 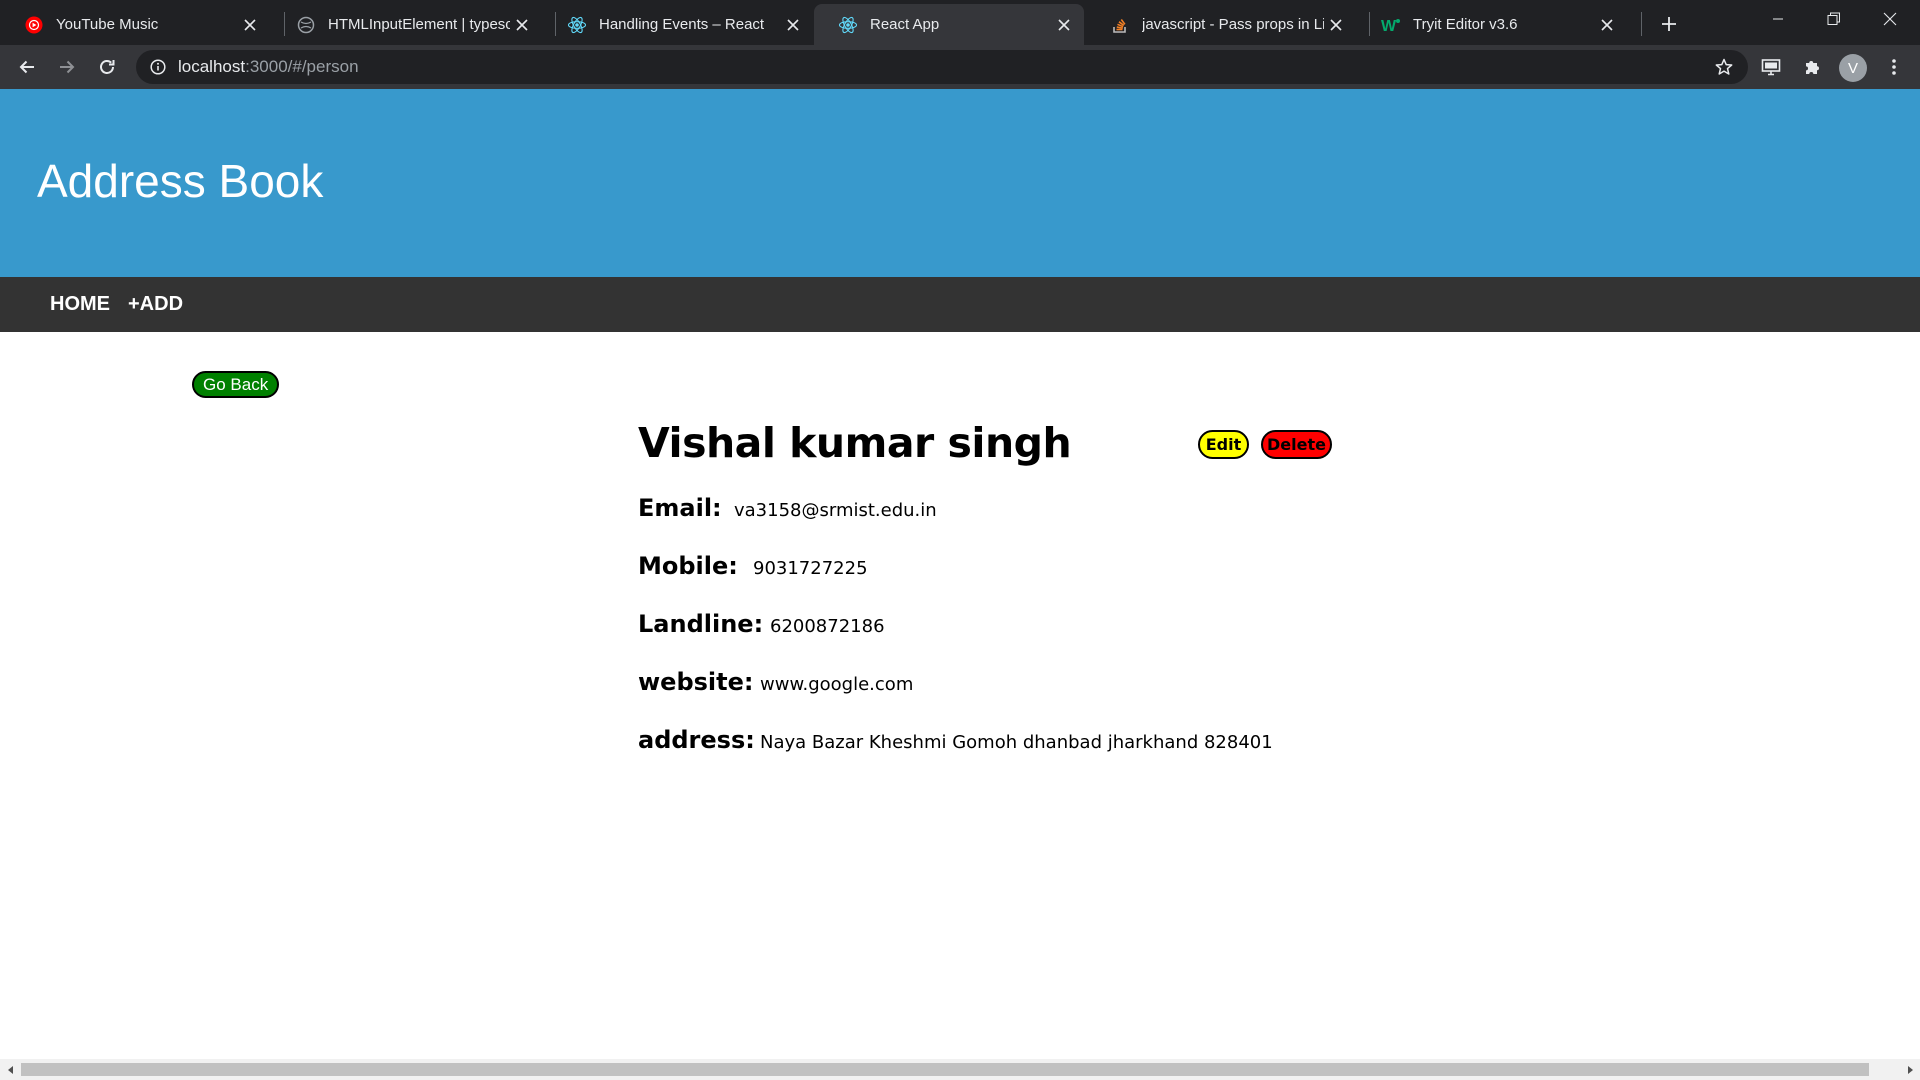 I want to click on nav-add-link: +ADD, so click(x=155, y=304).